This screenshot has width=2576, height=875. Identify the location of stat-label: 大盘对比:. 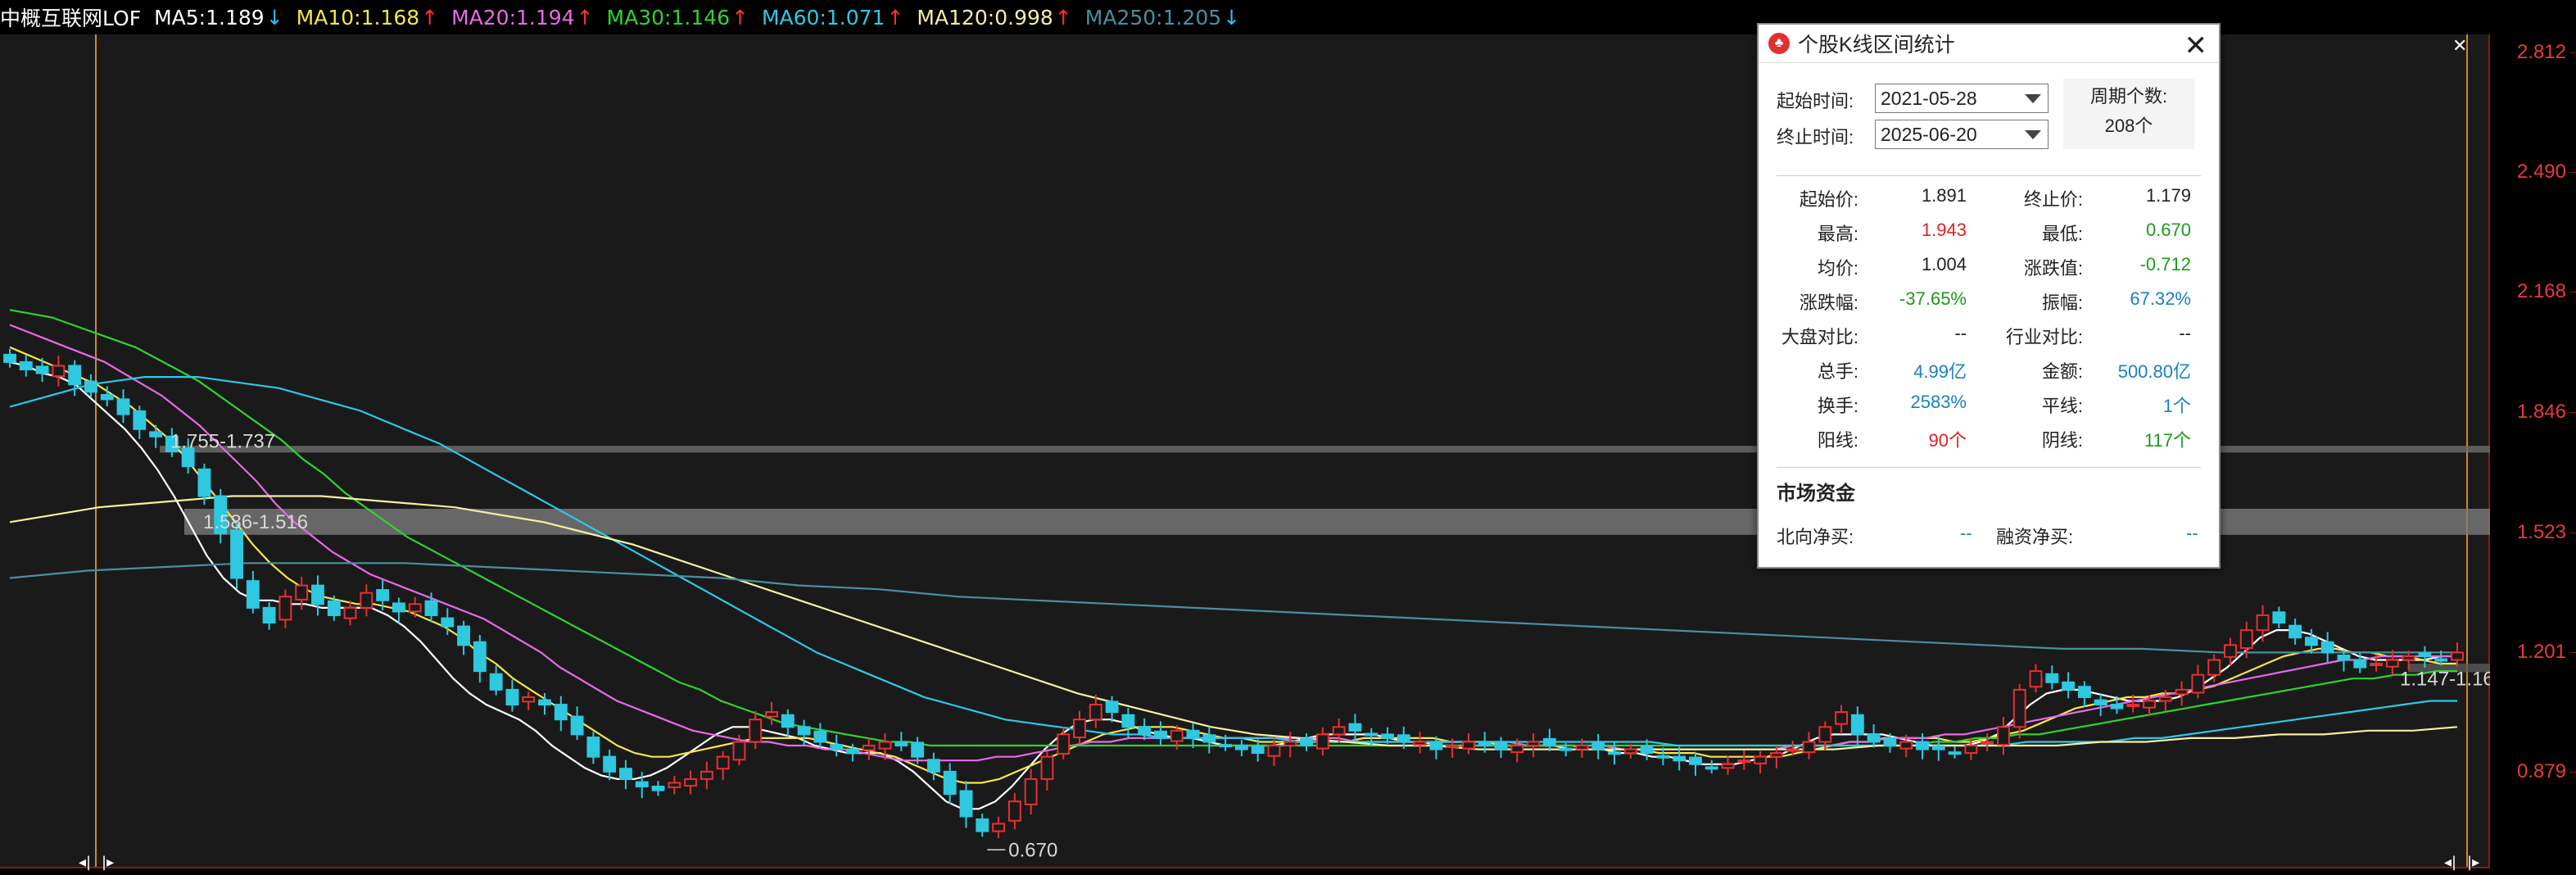
(1819, 337).